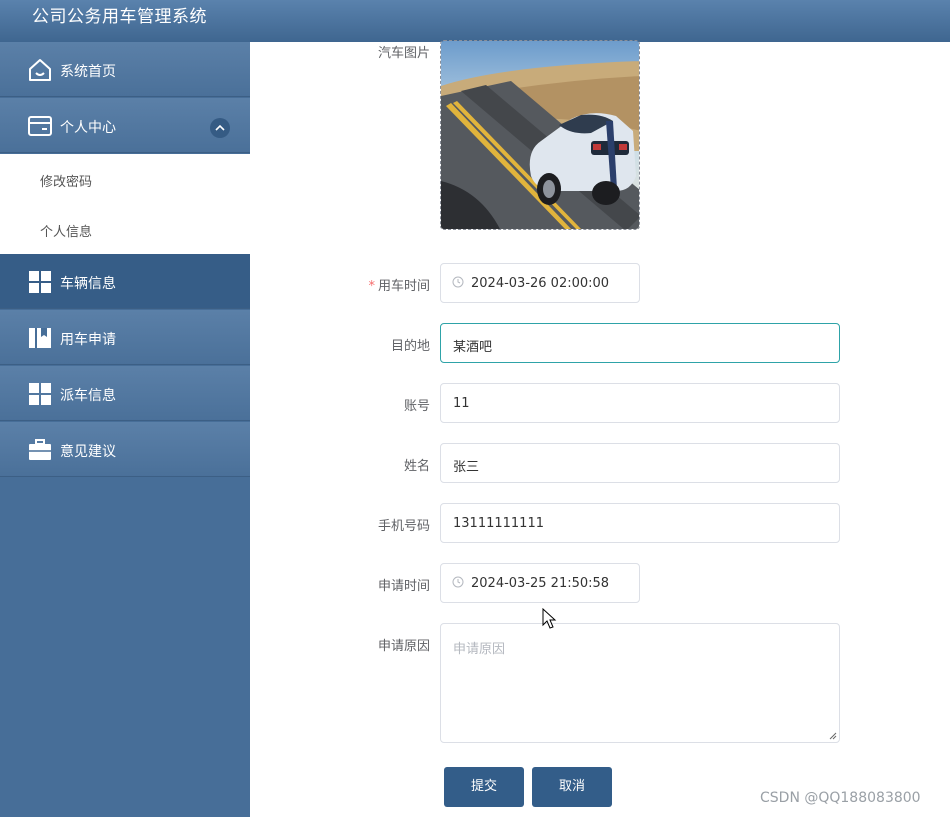  I want to click on phone-value: 13111111111, so click(498, 523).